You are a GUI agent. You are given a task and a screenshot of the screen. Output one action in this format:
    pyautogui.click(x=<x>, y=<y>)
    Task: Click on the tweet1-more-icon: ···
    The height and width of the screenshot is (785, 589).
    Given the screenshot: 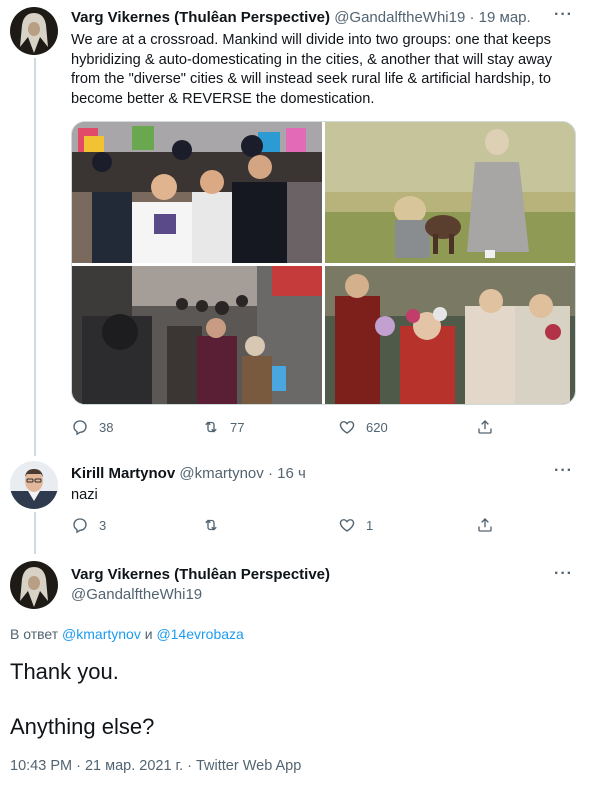 What is the action you would take?
    pyautogui.click(x=563, y=15)
    